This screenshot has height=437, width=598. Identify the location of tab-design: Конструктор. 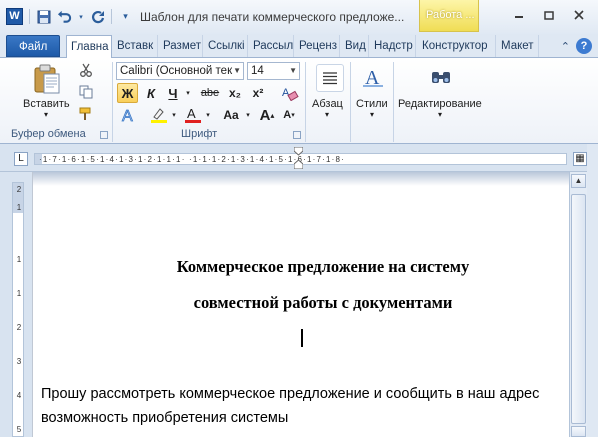
(457, 46).